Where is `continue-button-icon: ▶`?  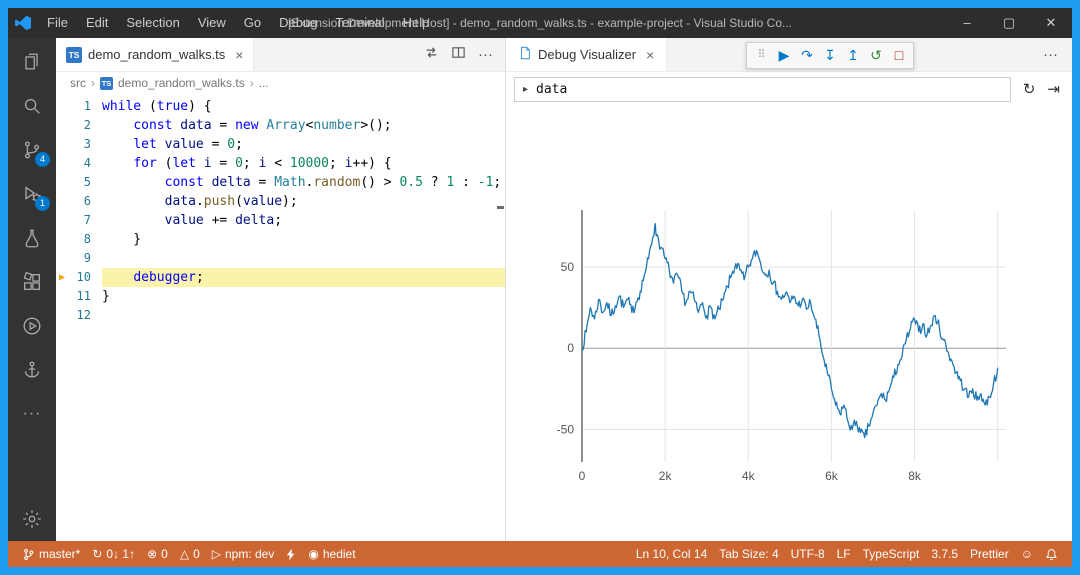 continue-button-icon: ▶ is located at coordinates (784, 55).